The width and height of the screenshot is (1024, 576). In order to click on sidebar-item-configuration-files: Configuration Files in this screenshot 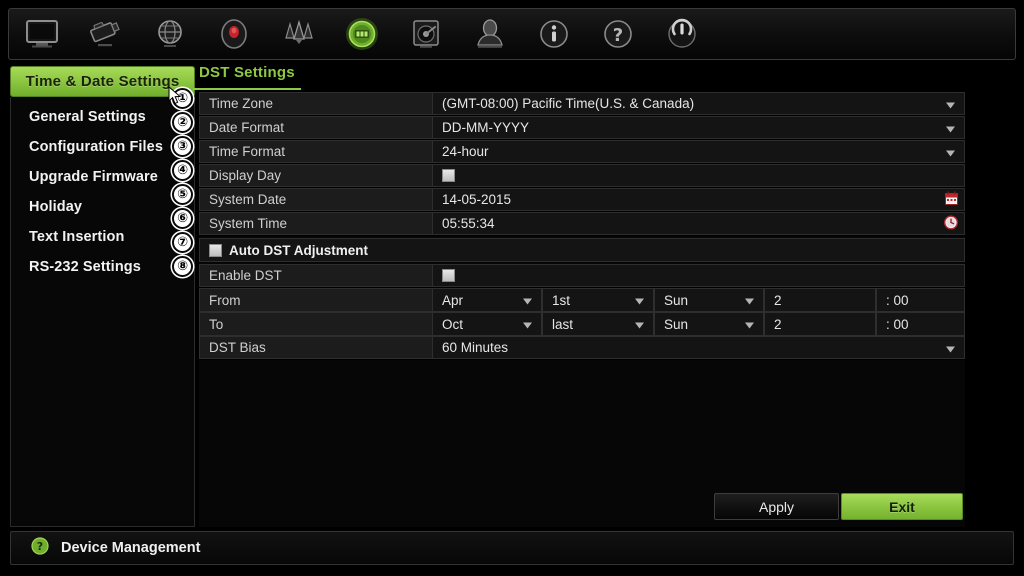, I will do `click(102, 147)`.